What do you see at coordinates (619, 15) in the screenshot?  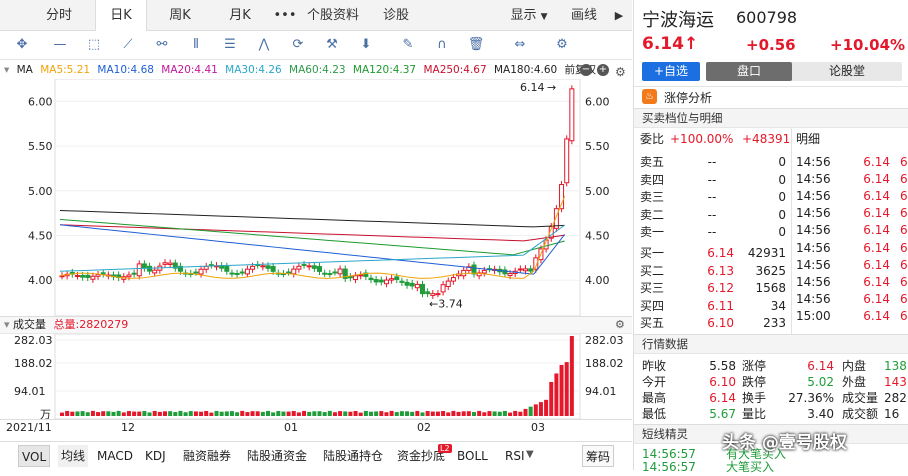 I see `collapse-icon: ▶` at bounding box center [619, 15].